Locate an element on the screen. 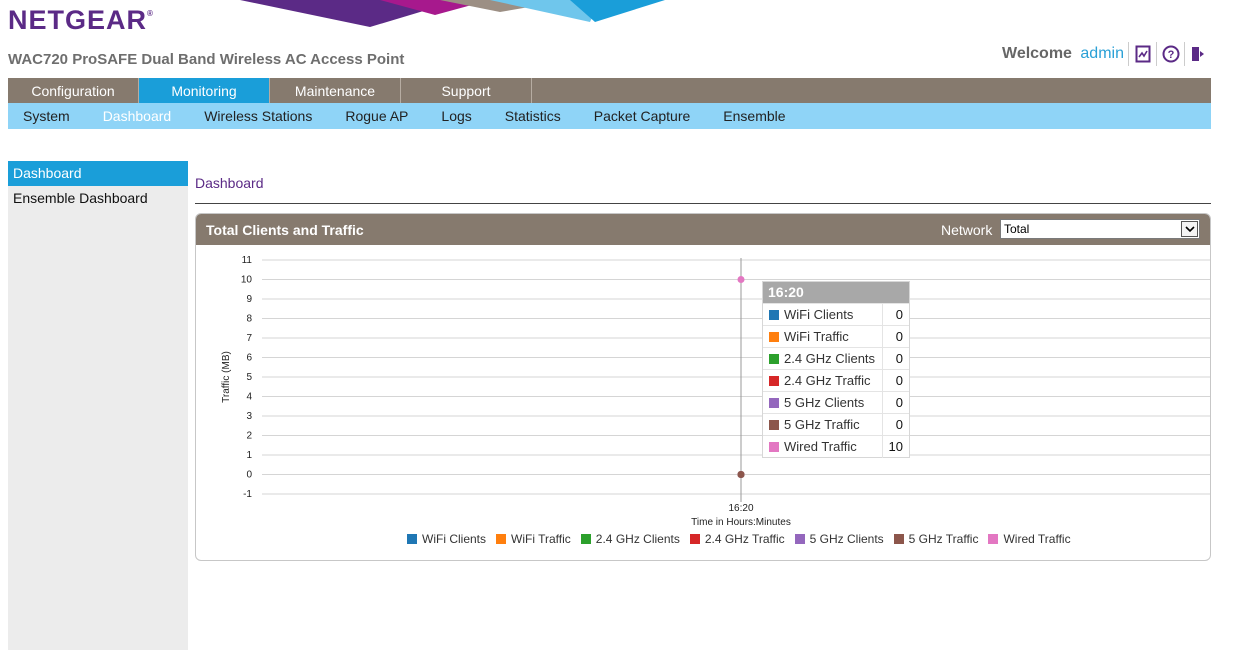 Image resolution: width=1237 pixels, height=650 pixels. network-select-value: Total is located at coordinates (1017, 229).